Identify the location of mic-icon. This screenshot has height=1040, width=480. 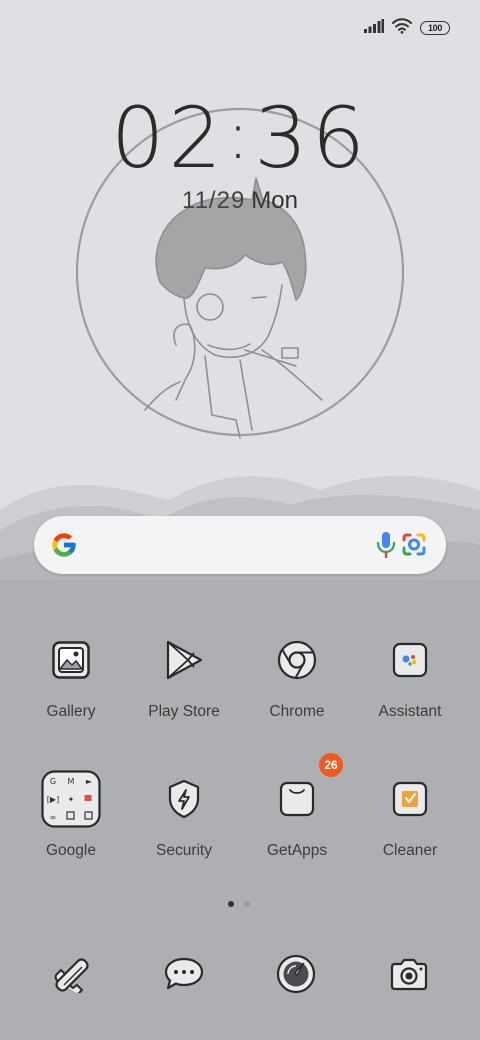
(386, 547).